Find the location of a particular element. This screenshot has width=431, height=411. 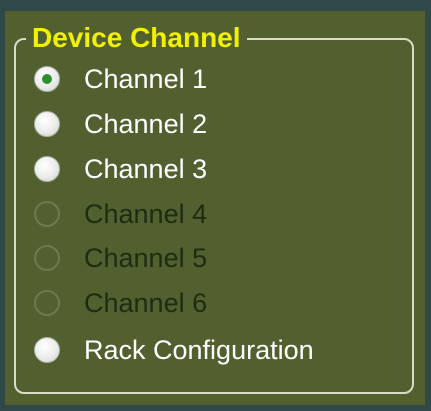

radio-option-channel-6: Channel 6 is located at coordinates (120, 303).